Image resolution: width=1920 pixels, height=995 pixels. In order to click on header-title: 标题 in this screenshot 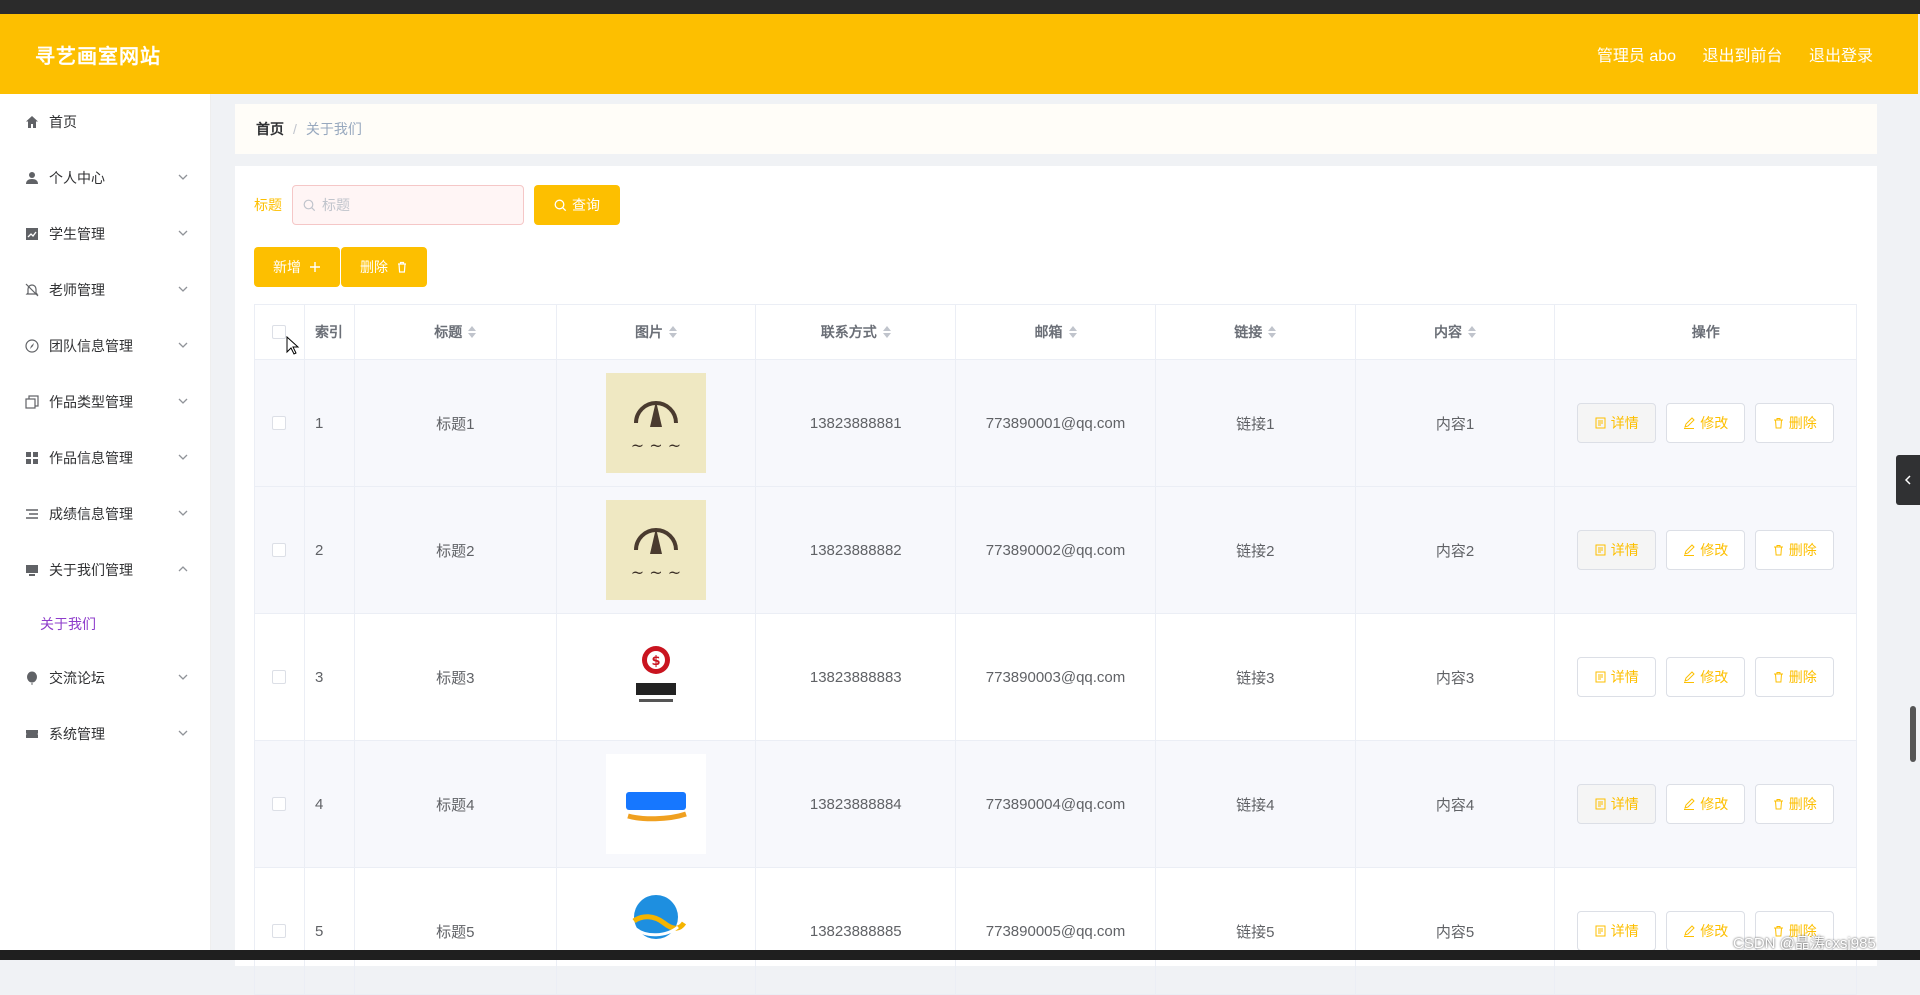, I will do `click(456, 332)`.